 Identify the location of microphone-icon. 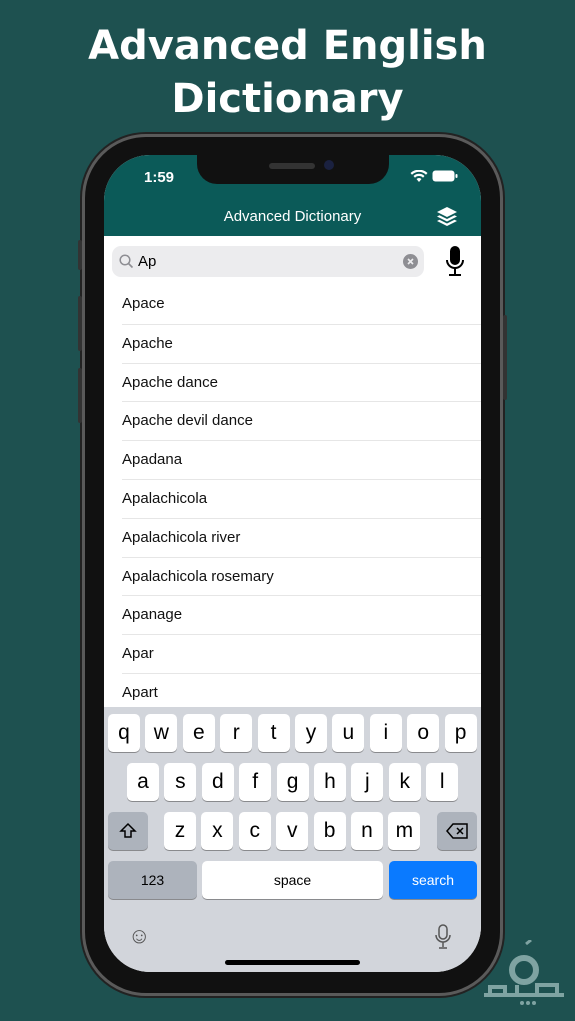
(455, 262).